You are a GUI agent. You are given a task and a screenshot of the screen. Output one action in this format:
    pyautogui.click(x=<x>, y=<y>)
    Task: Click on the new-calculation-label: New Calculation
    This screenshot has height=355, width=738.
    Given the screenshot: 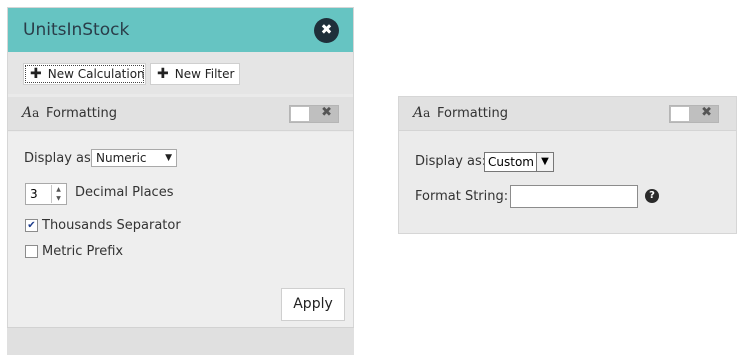 What is the action you would take?
    pyautogui.click(x=96, y=74)
    